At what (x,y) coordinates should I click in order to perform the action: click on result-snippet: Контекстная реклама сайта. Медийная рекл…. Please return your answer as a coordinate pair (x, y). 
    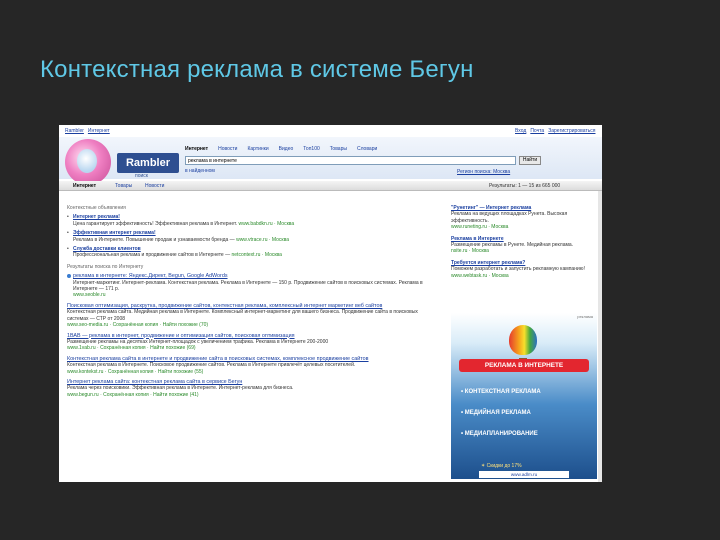
    Looking at the image, I should click on (242, 315).